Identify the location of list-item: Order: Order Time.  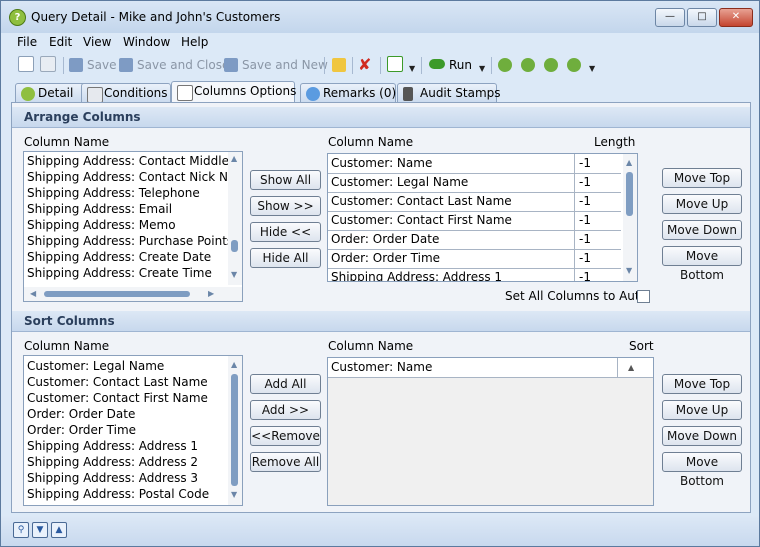
(81, 430).